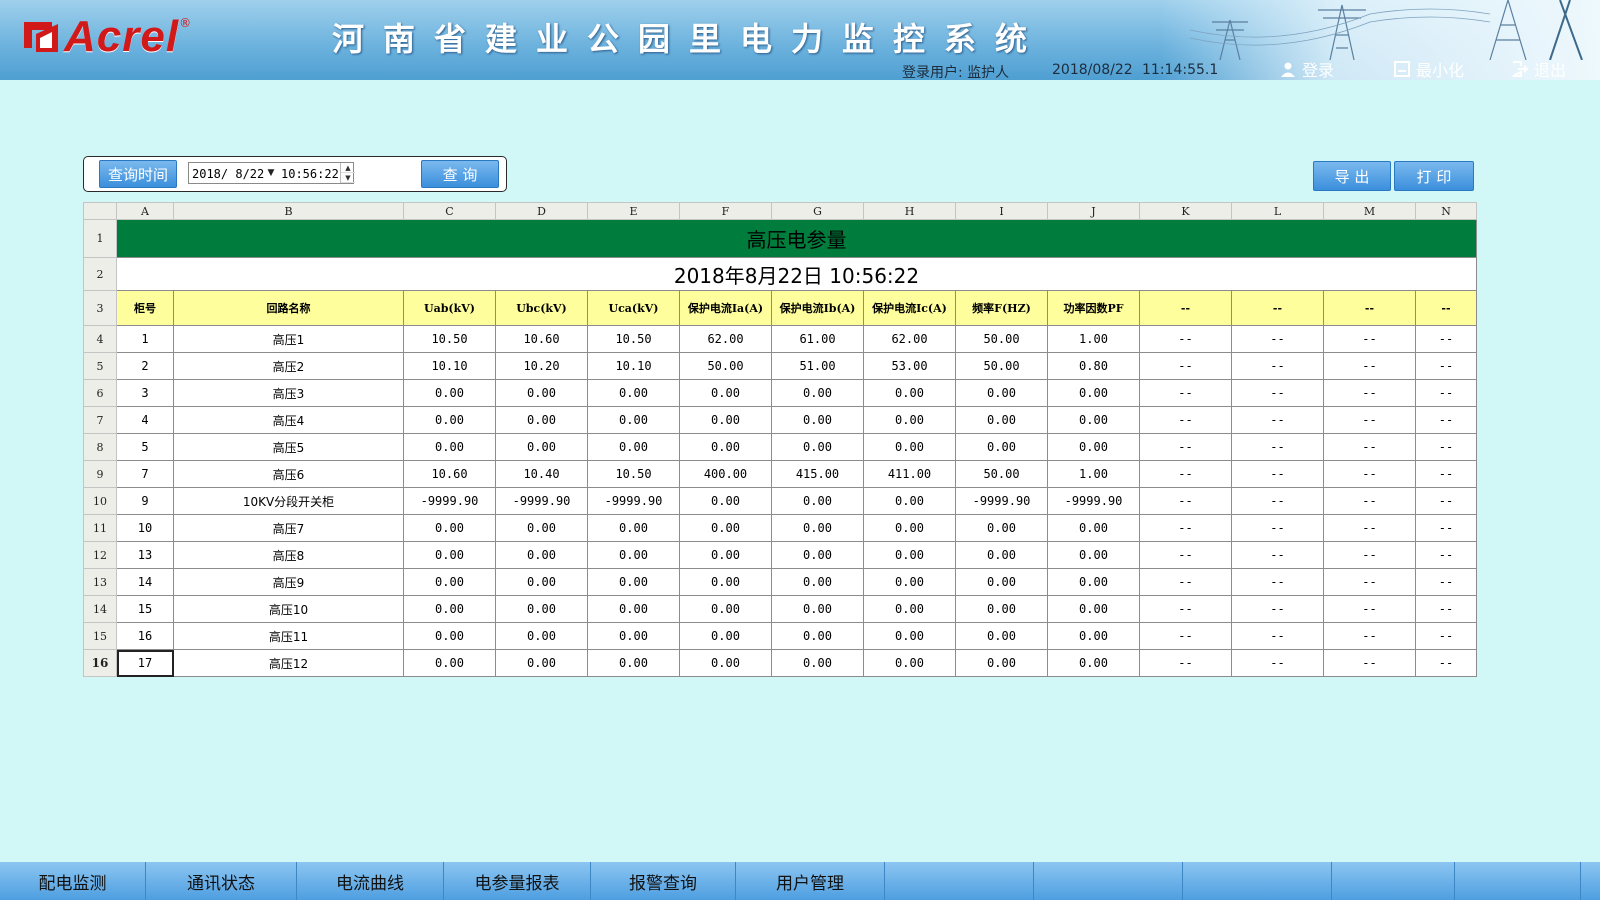  I want to click on table-cell: 61.00, so click(817, 339).